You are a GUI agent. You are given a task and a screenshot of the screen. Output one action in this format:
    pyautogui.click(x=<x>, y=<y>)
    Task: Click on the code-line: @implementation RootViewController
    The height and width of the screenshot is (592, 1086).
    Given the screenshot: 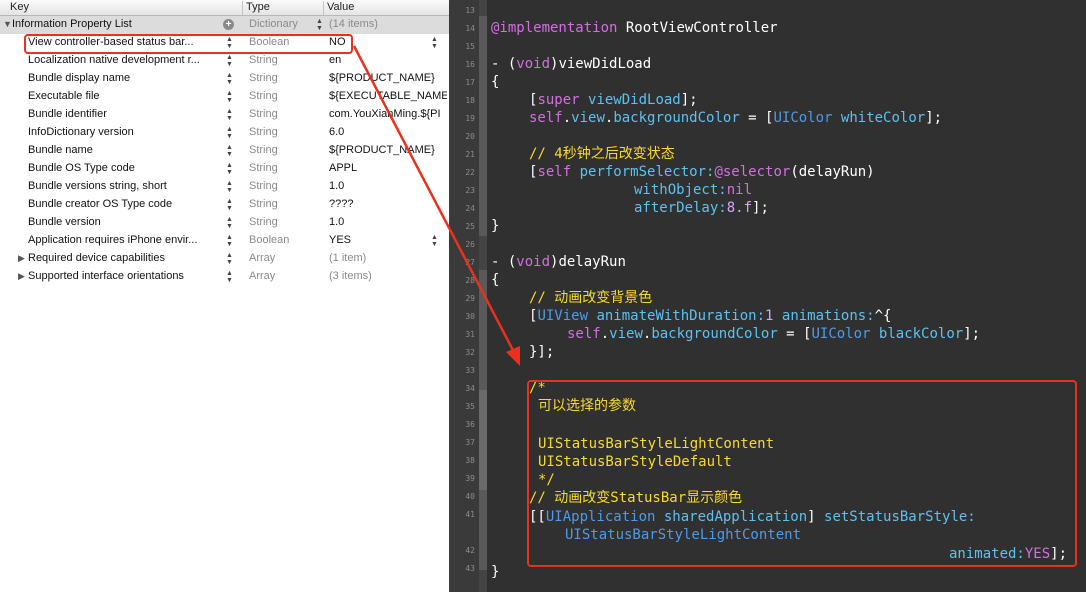 What is the action you would take?
    pyautogui.click(x=634, y=28)
    